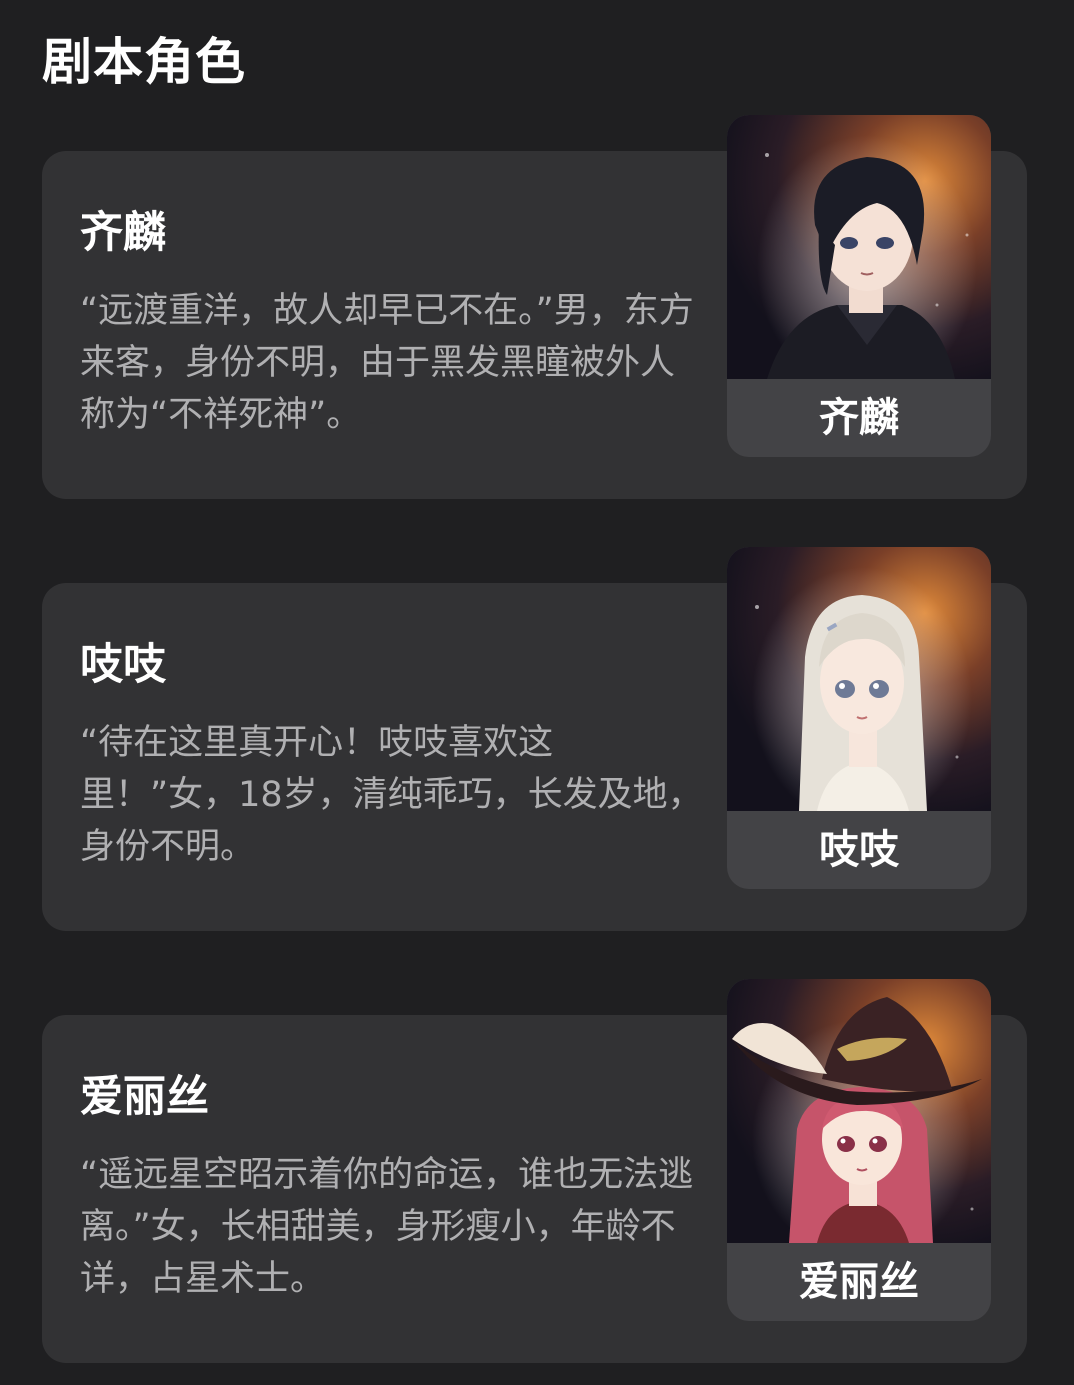 Image resolution: width=1074 pixels, height=1385 pixels. Describe the element at coordinates (859, 247) in the screenshot. I see `dark-haired-man-portrait-icon` at that location.